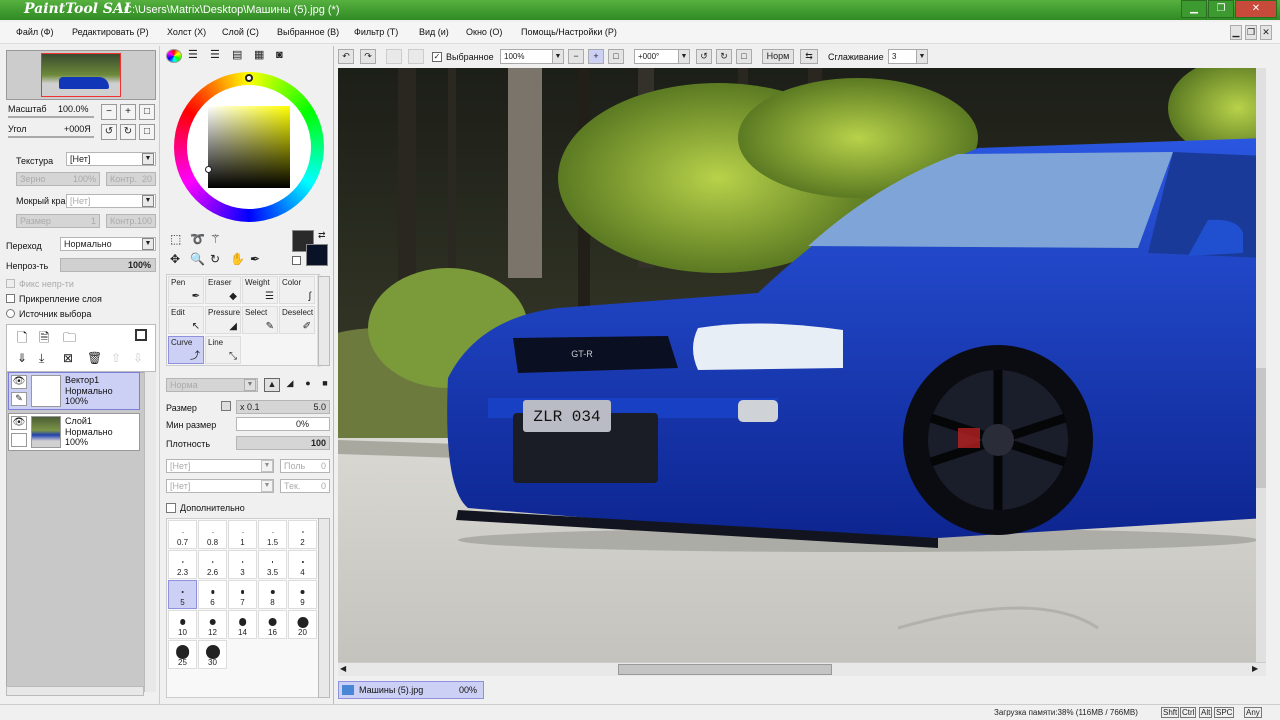 The width and height of the screenshot is (1280, 720). What do you see at coordinates (569, 32) in the screenshot?
I see `menu-help: Помощь/Настройки (Р)` at bounding box center [569, 32].